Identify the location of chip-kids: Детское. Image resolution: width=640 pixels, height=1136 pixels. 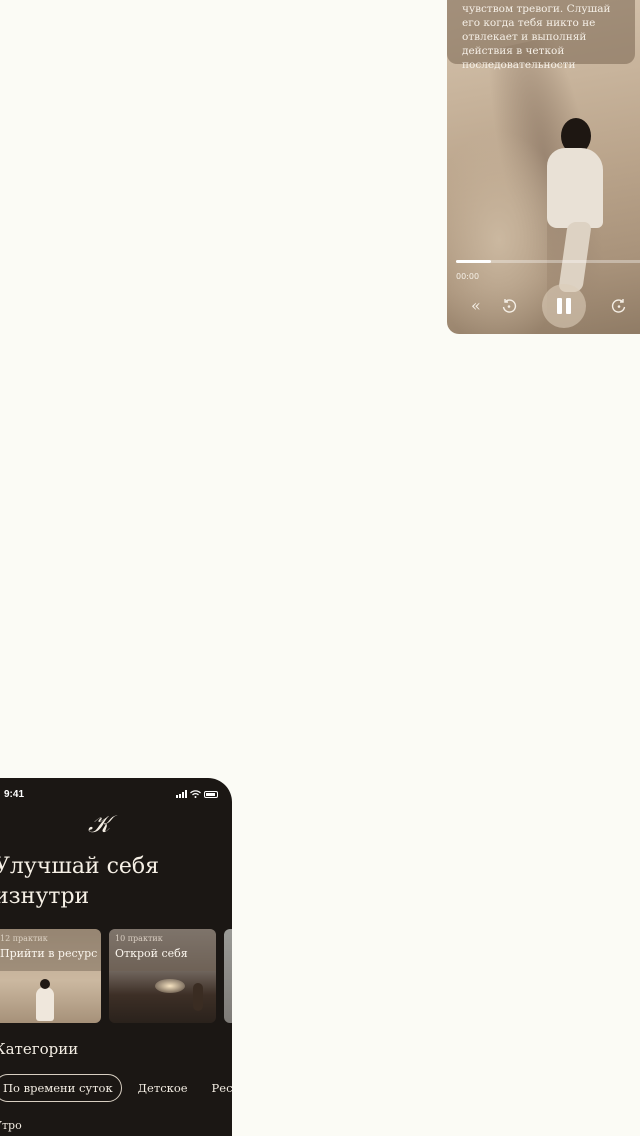
(163, 1088).